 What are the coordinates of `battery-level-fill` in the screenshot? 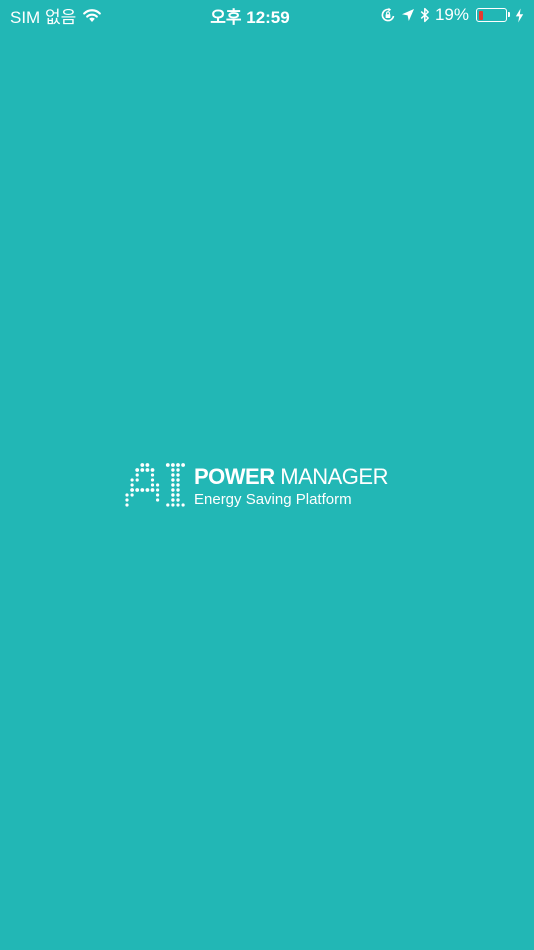 It's located at (481, 15).